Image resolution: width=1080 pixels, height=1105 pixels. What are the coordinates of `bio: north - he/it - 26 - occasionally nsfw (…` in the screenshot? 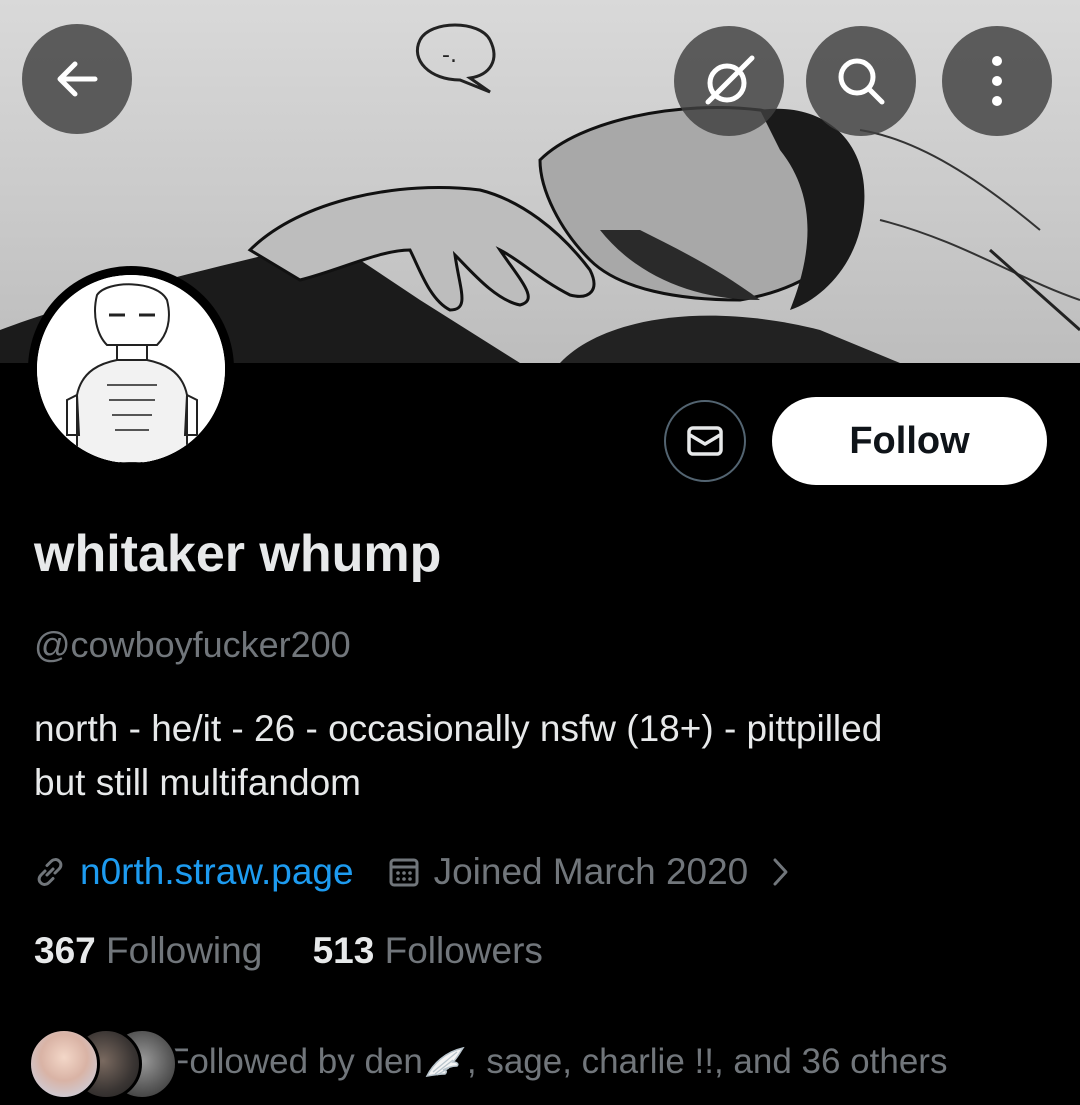 It's located at (539, 756).